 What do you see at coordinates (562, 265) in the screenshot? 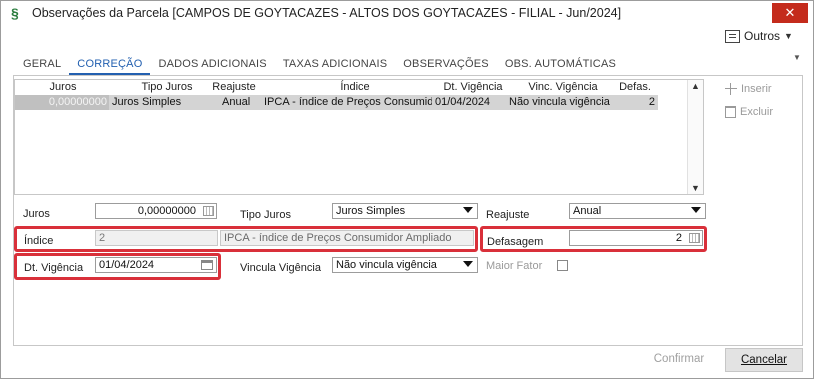
I see `maior-fator-checkbox` at bounding box center [562, 265].